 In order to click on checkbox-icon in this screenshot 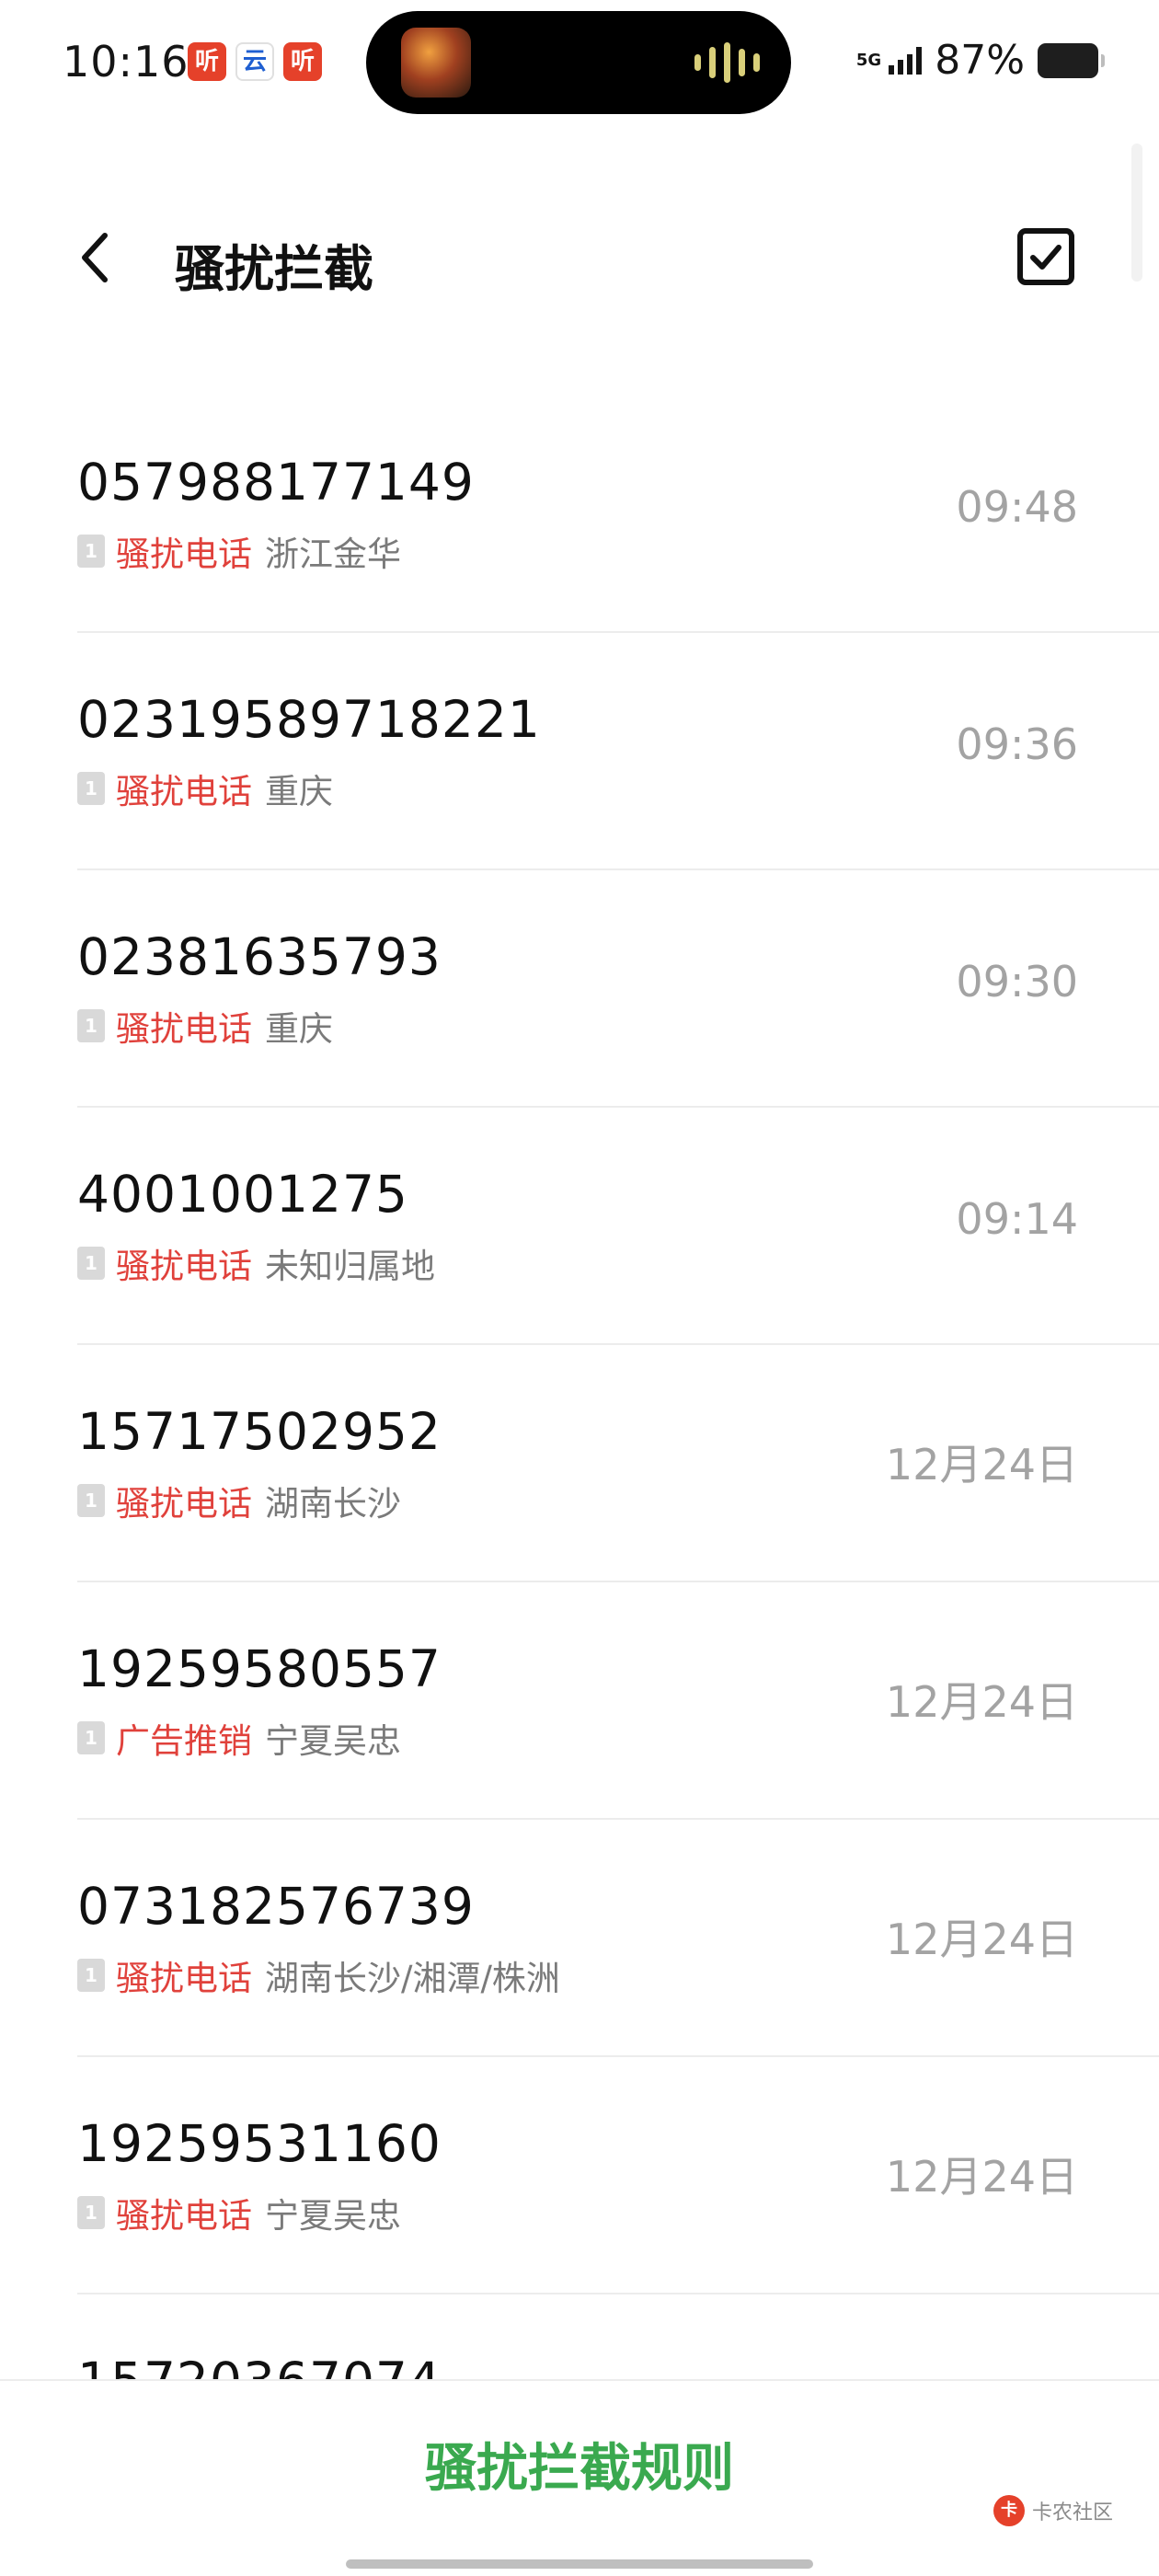, I will do `click(1045, 256)`.